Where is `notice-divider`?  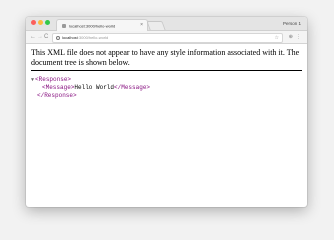 notice-divider is located at coordinates (166, 70).